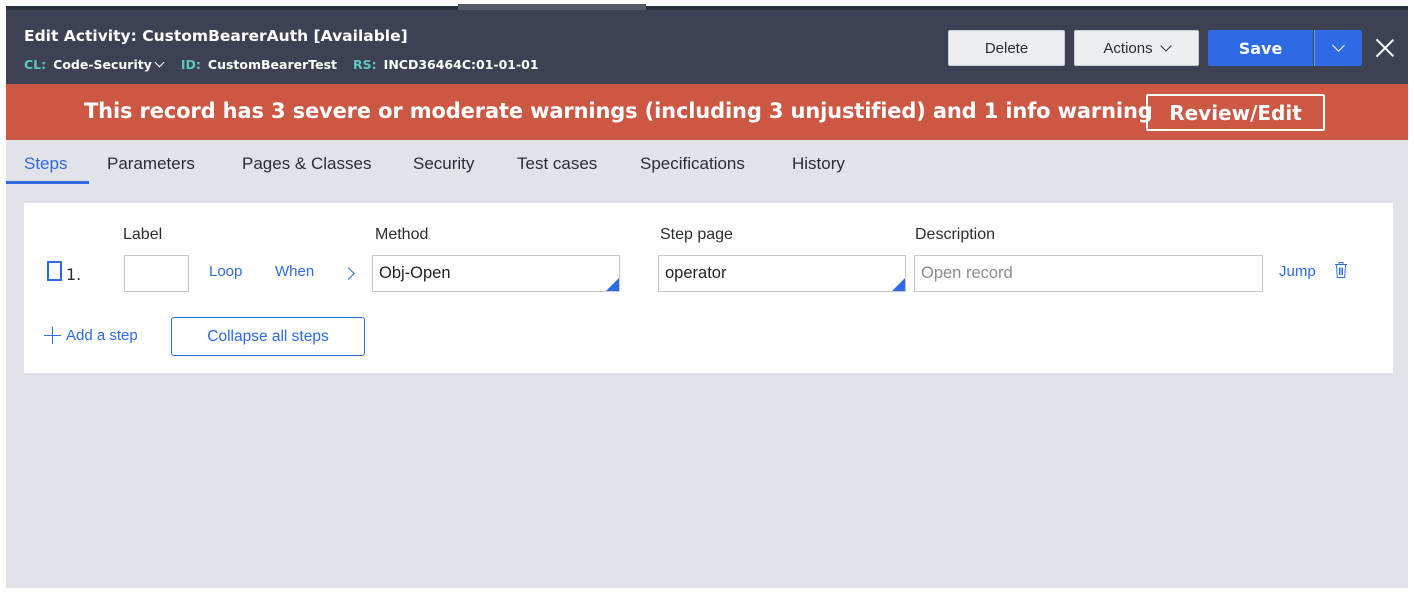 The image size is (1414, 594). Describe the element at coordinates (47, 182) in the screenshot. I see `active-tab-indicator` at that location.